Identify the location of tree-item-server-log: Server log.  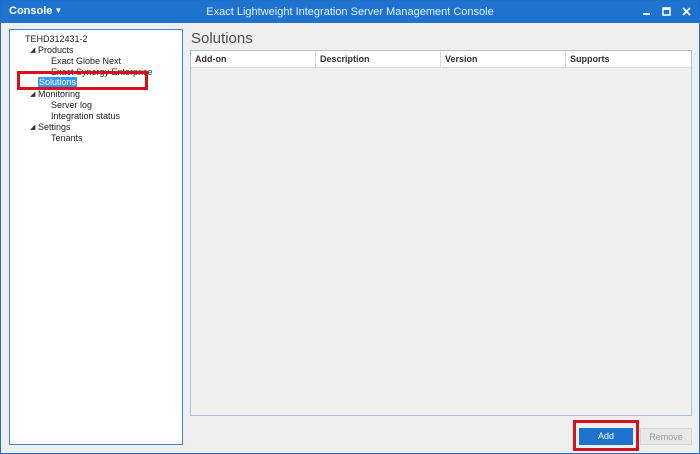
(71, 105).